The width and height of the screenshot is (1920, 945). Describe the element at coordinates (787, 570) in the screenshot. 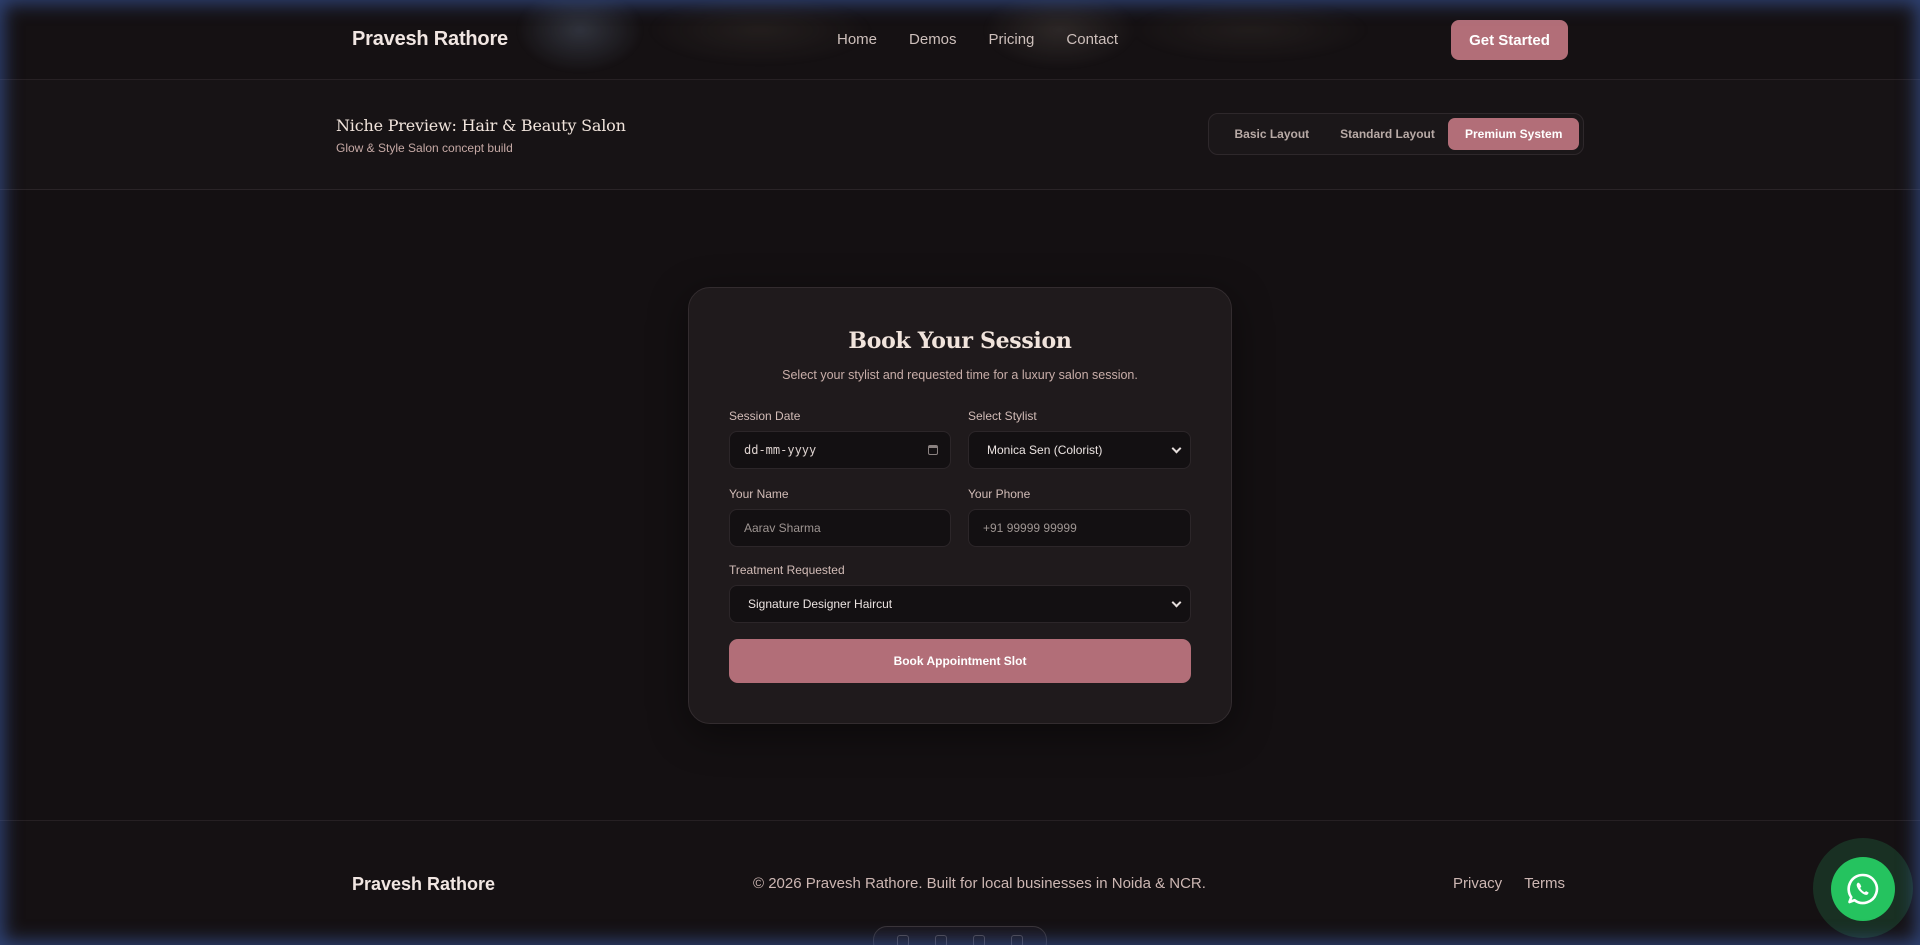

I see `treatment-label: Treatment Requested` at that location.